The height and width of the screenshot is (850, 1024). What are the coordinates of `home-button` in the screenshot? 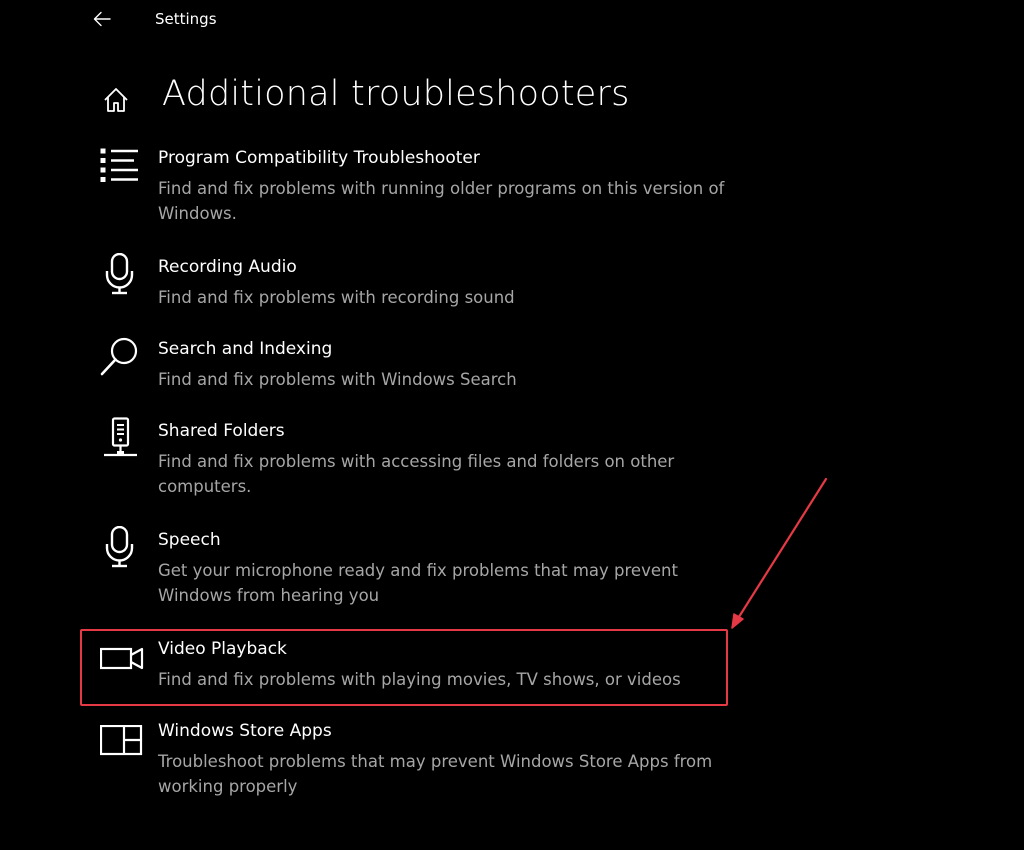 It's located at (116, 100).